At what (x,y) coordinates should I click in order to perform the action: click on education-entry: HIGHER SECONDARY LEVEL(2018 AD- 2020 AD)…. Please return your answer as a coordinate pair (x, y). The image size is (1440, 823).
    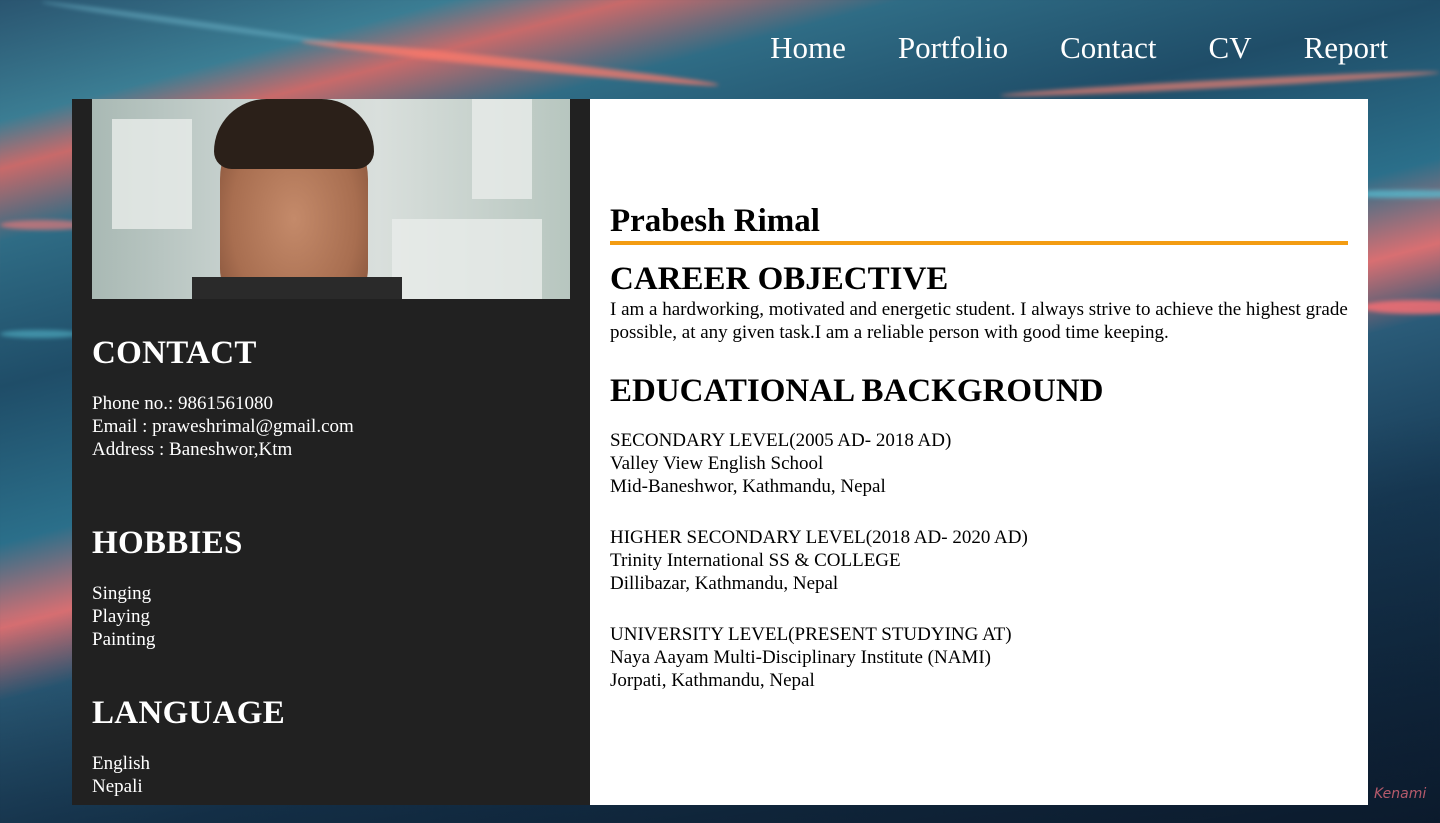
    Looking at the image, I should click on (819, 560).